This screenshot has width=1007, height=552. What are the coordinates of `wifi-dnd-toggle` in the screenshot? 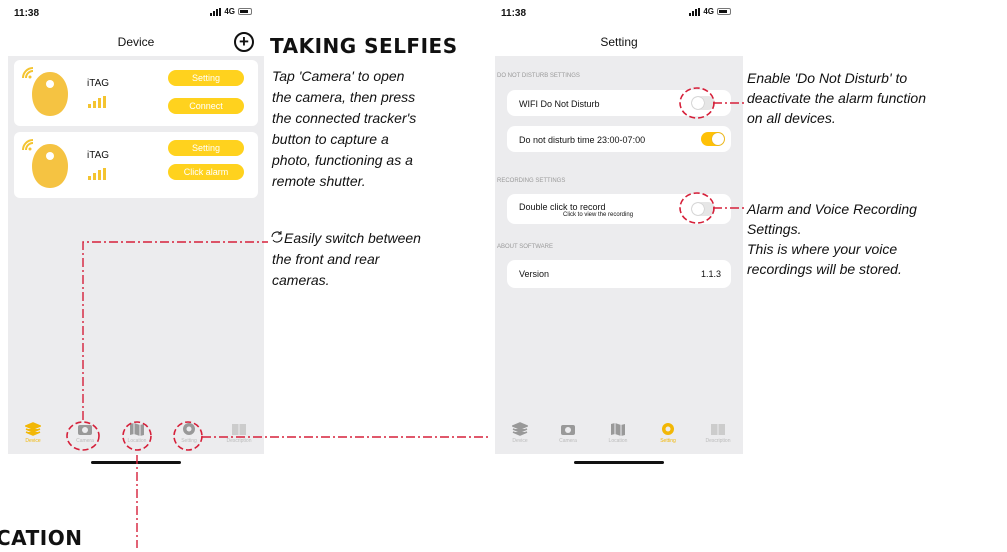 It's located at (703, 103).